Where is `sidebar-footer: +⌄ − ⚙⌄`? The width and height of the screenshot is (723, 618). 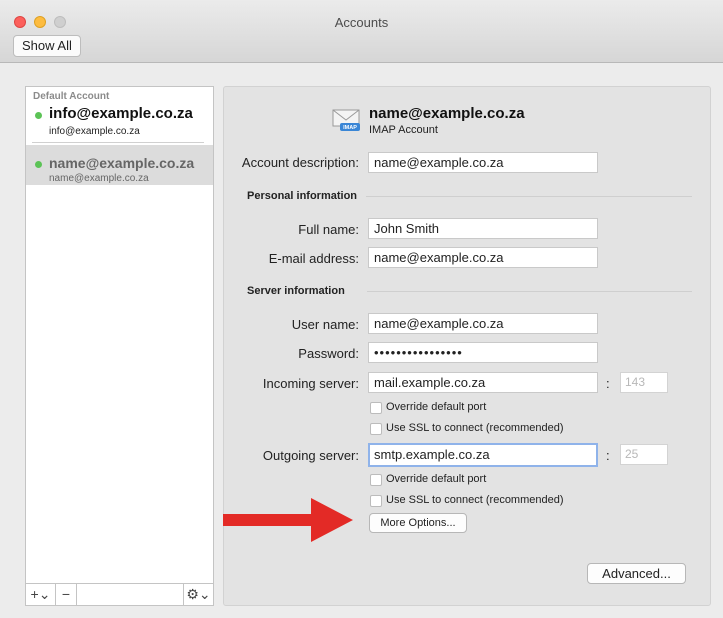
sidebar-footer: +⌄ − ⚙⌄ is located at coordinates (119, 594).